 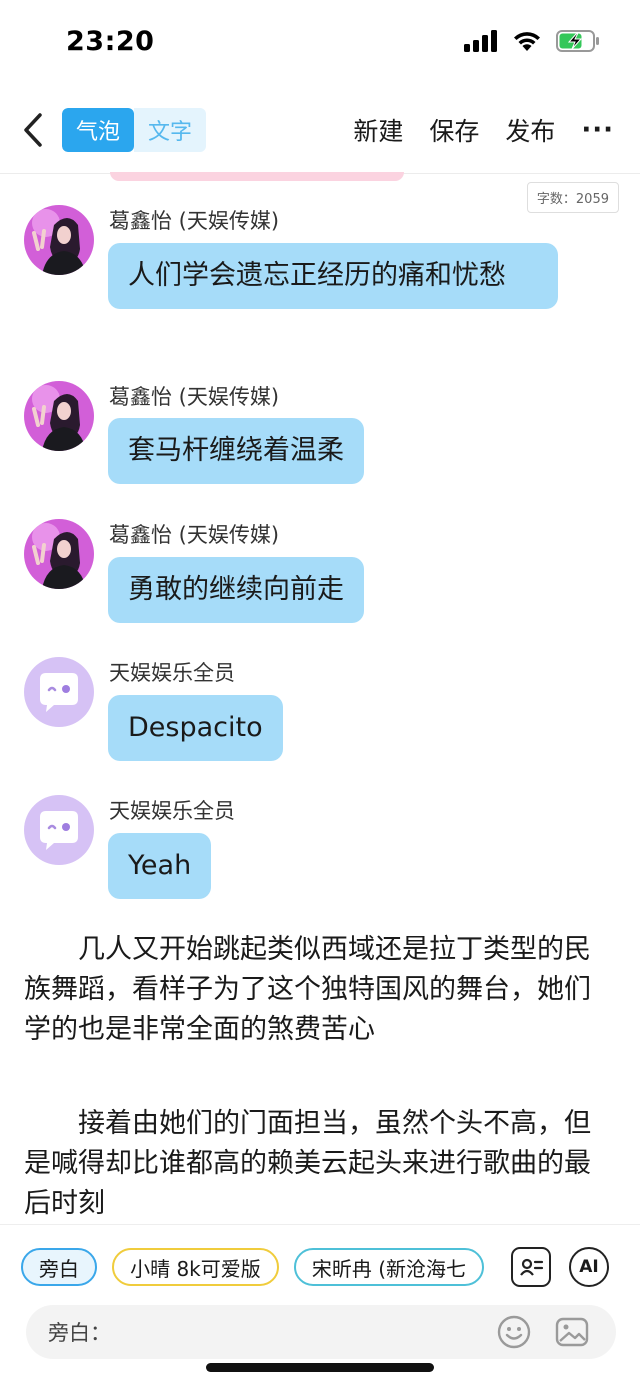 I want to click on signal-icon, so click(x=480, y=41).